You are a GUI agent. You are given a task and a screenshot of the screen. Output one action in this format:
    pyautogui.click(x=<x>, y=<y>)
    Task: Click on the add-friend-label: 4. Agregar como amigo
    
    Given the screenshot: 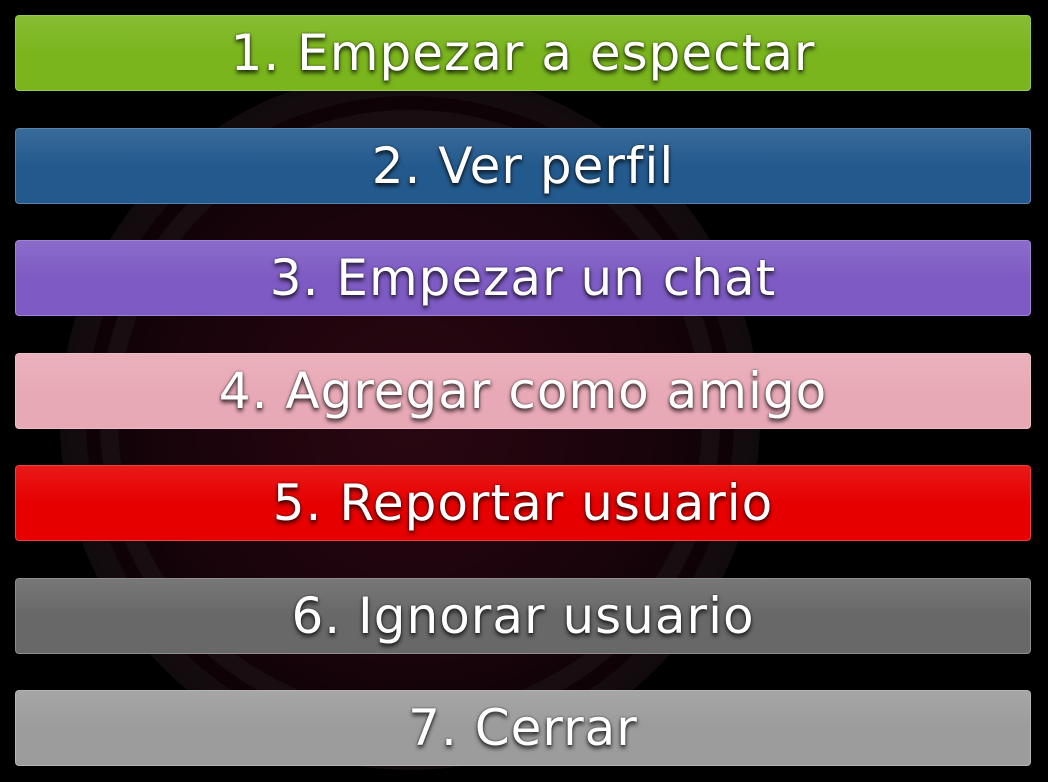 What is the action you would take?
    pyautogui.click(x=523, y=390)
    